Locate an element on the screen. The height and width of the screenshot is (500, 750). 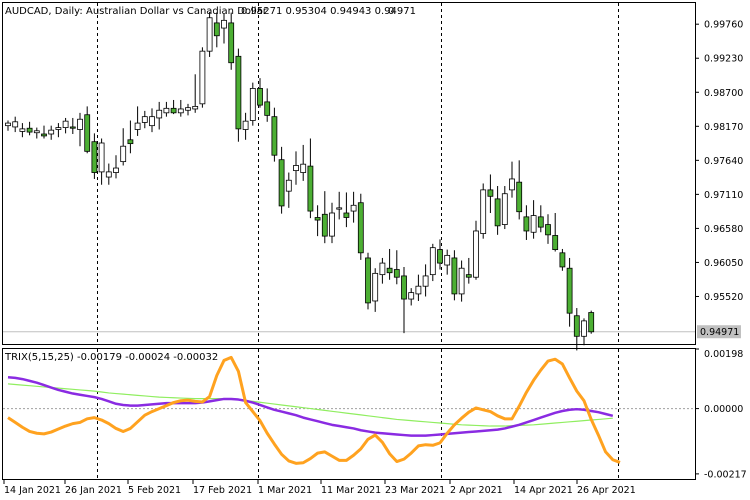
current-price-value: 0.94971 is located at coordinates (719, 332).